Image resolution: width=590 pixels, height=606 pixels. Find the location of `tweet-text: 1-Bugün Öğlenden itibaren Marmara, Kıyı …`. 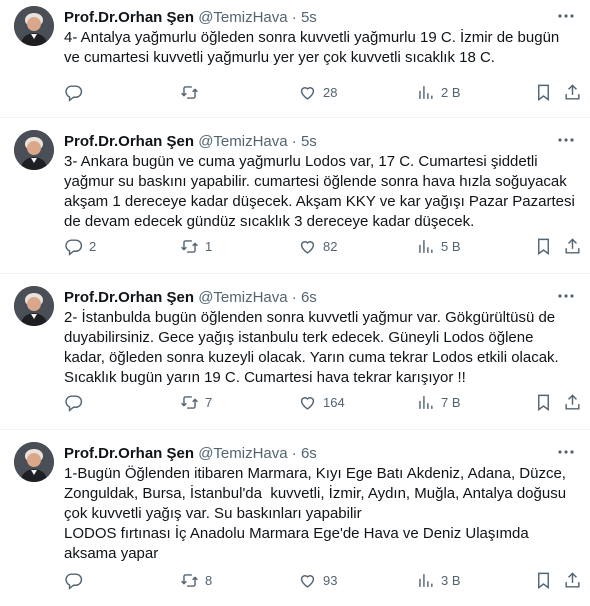

tweet-text: 1-Bugün Öğlenden itibaren Marmara, Kıyı … is located at coordinates (315, 513).